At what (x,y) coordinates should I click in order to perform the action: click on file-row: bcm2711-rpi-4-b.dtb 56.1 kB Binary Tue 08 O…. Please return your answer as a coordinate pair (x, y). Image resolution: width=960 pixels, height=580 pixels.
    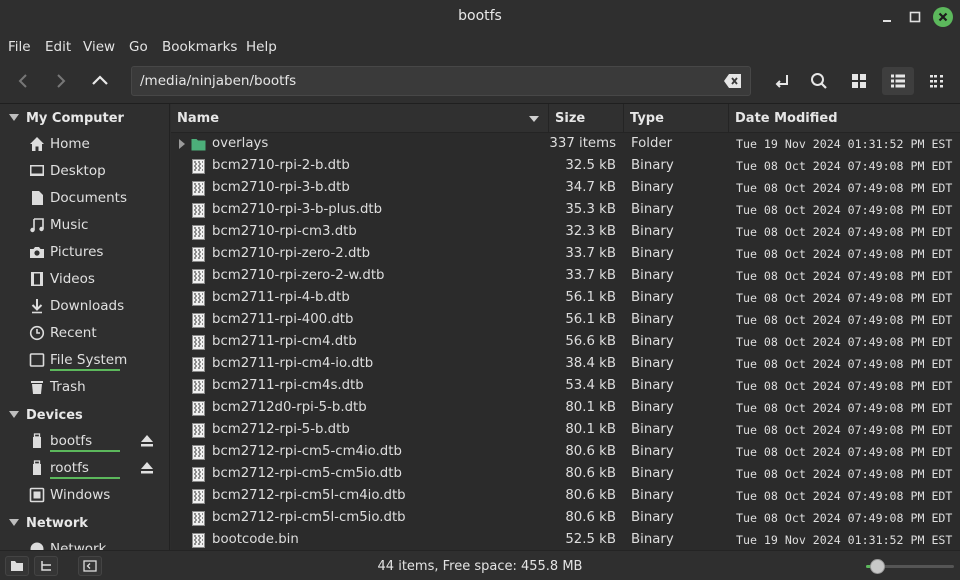
    Looking at the image, I should click on (565, 298).